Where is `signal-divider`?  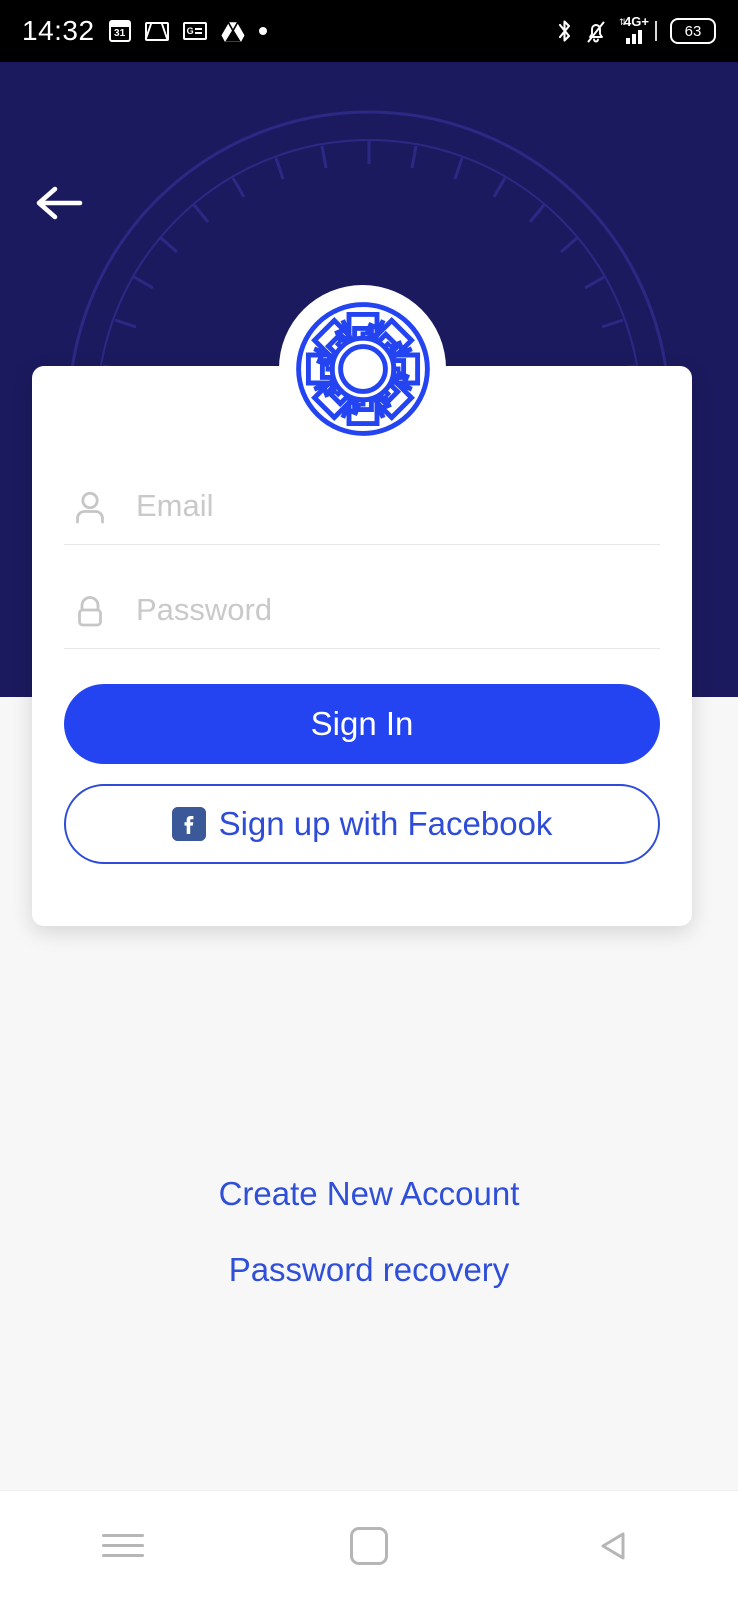 signal-divider is located at coordinates (656, 31).